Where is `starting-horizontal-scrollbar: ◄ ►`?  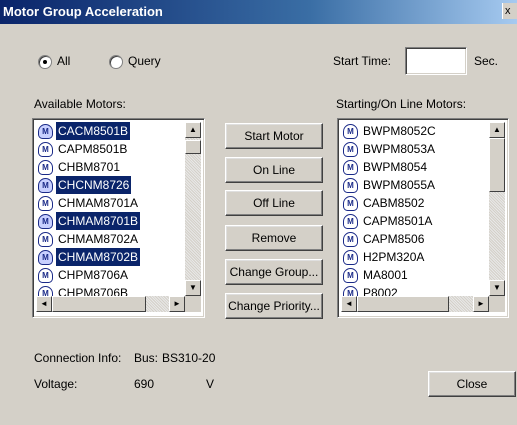
starting-horizontal-scrollbar: ◄ ► is located at coordinates (415, 304).